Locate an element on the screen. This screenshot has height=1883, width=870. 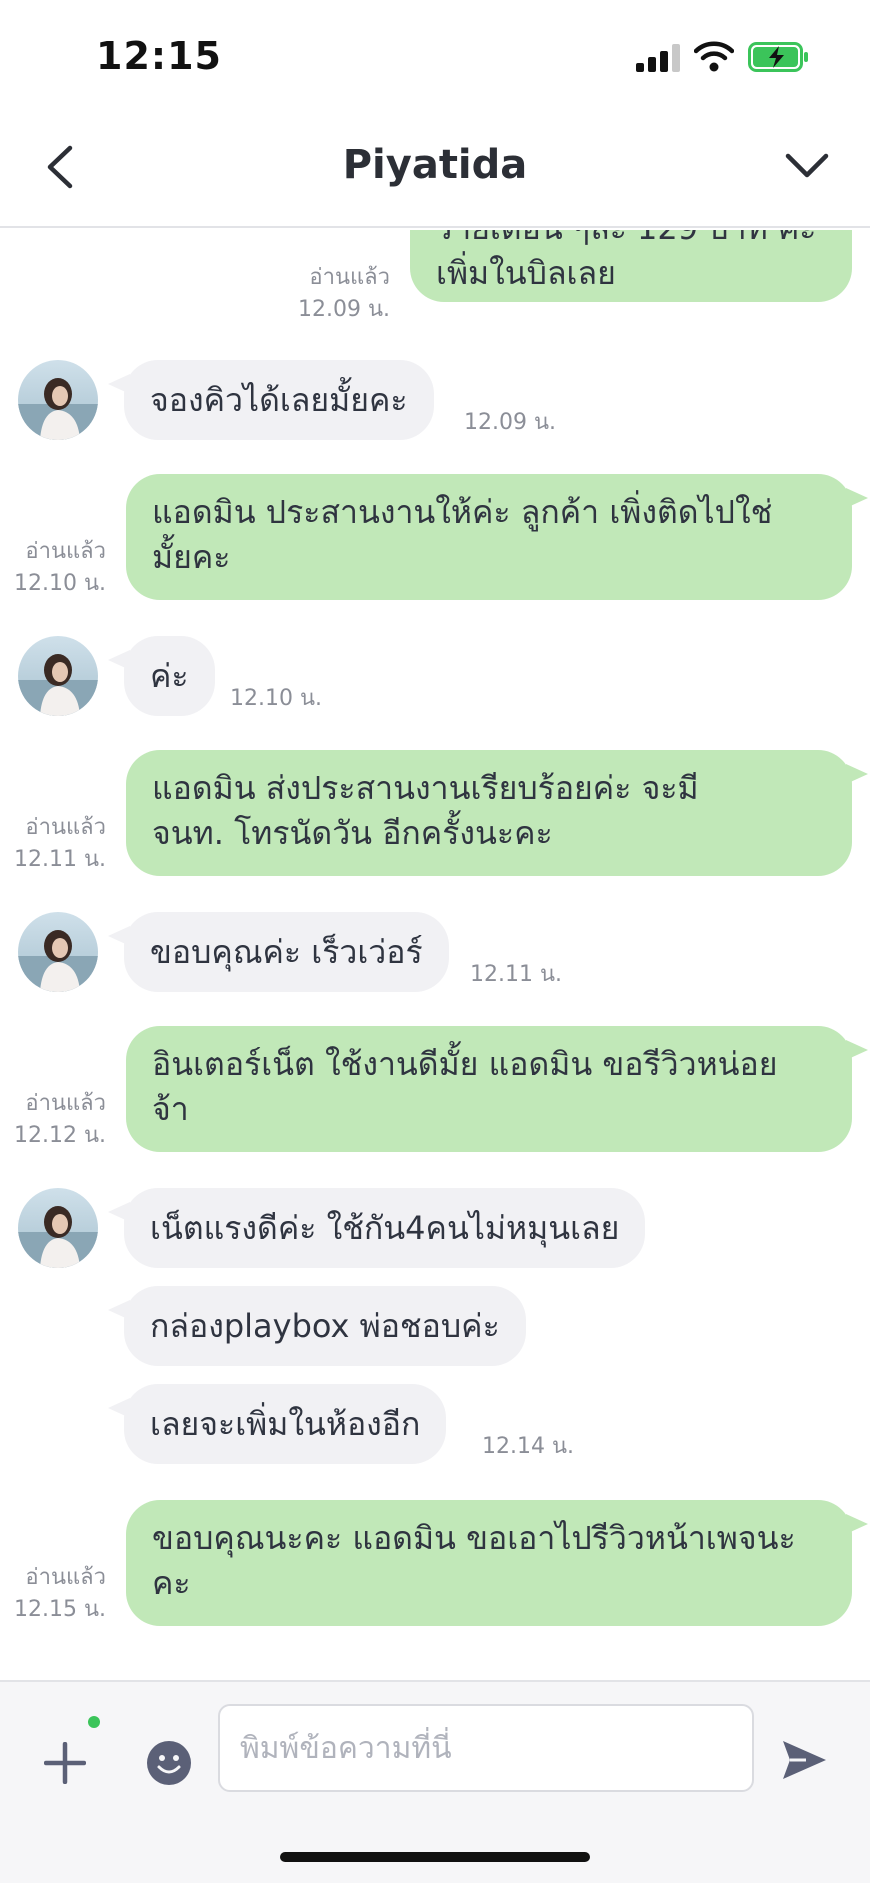
plus-icon is located at coordinates (65, 1763).